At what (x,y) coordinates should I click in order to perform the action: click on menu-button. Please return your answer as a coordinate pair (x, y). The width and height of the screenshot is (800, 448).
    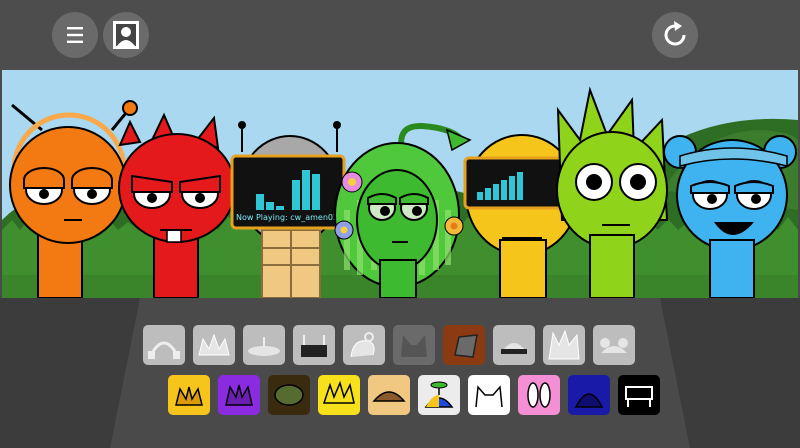
    Looking at the image, I should click on (75, 35).